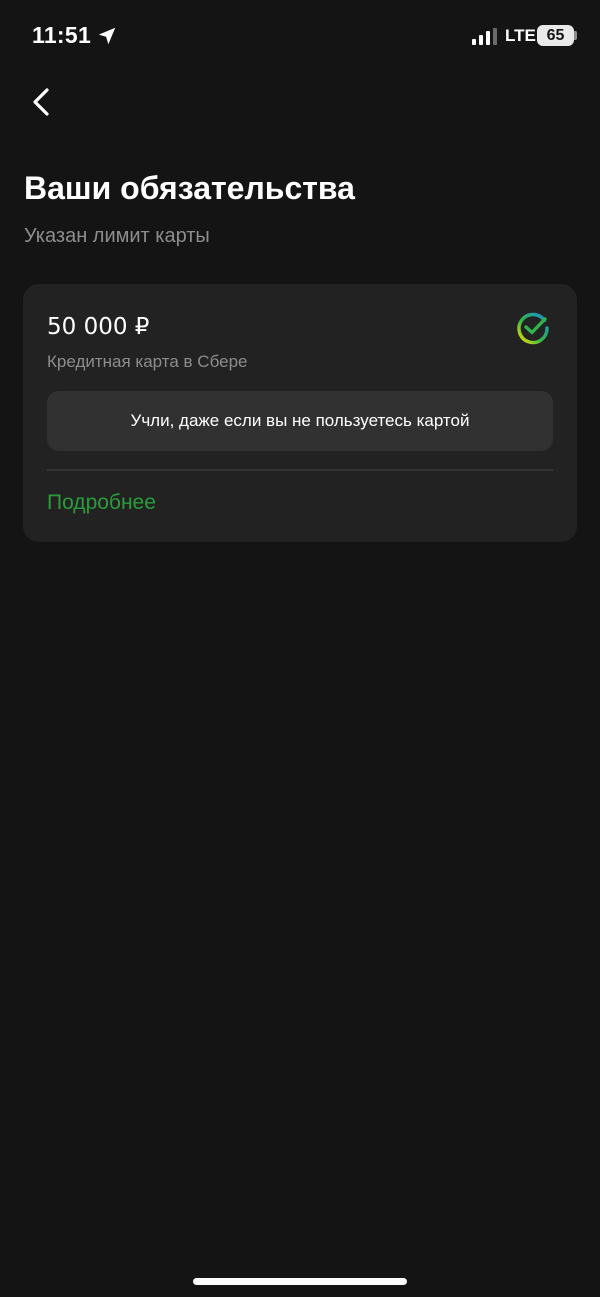 This screenshot has height=1297, width=600. What do you see at coordinates (575, 35) in the screenshot?
I see `battery-tip` at bounding box center [575, 35].